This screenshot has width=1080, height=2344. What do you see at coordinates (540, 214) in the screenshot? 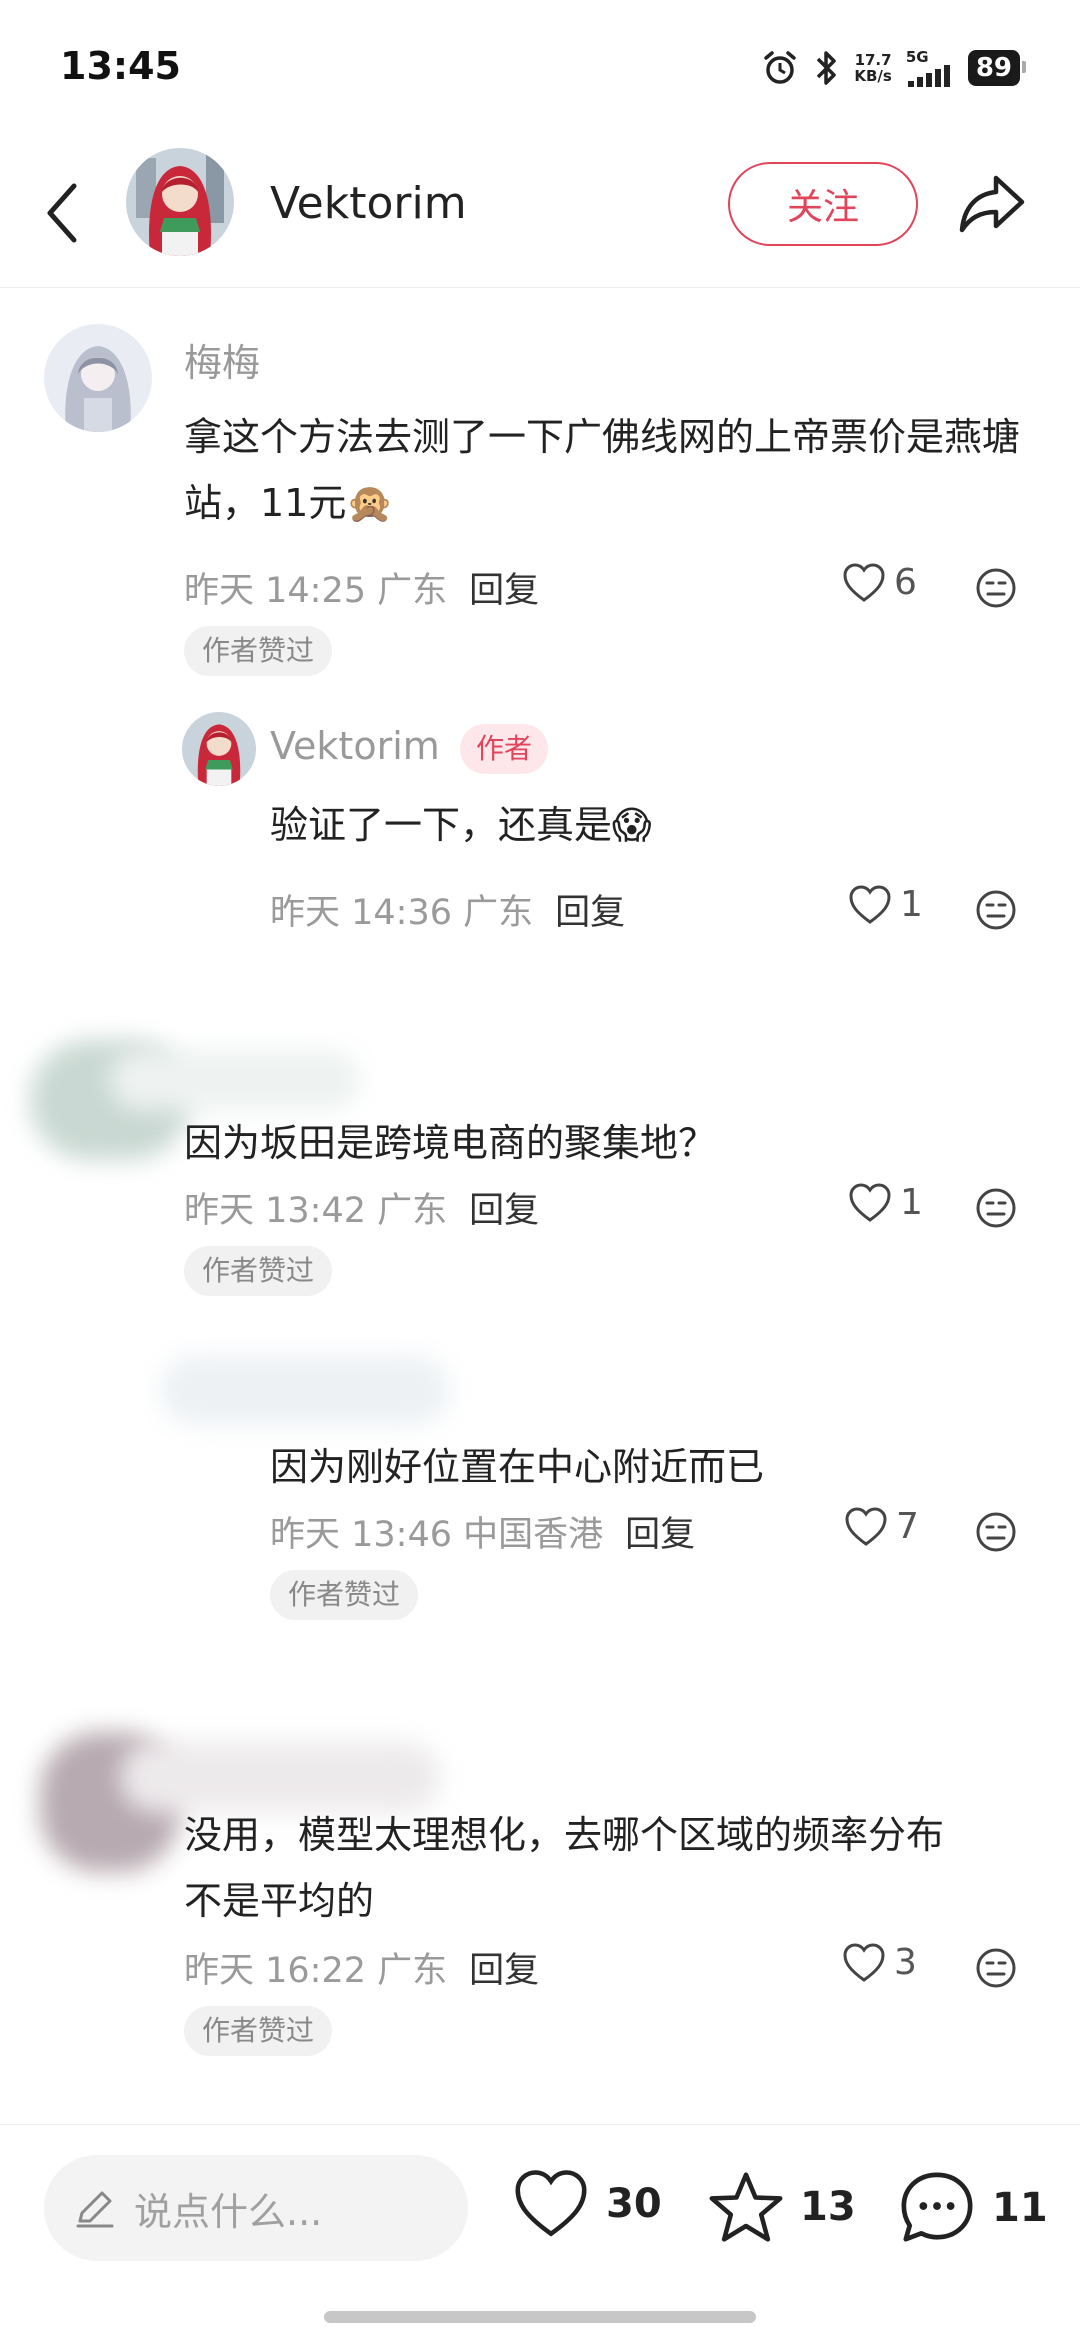
I see `header: Vektorim 关注` at bounding box center [540, 214].